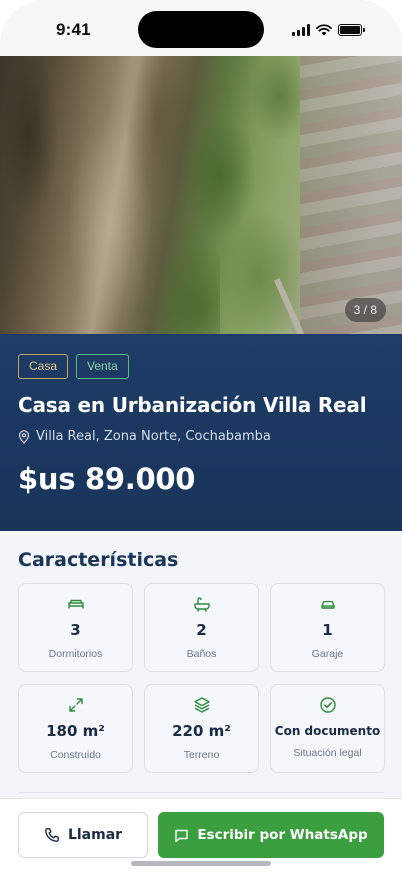  I want to click on call-button-label: Llamar, so click(95, 835).